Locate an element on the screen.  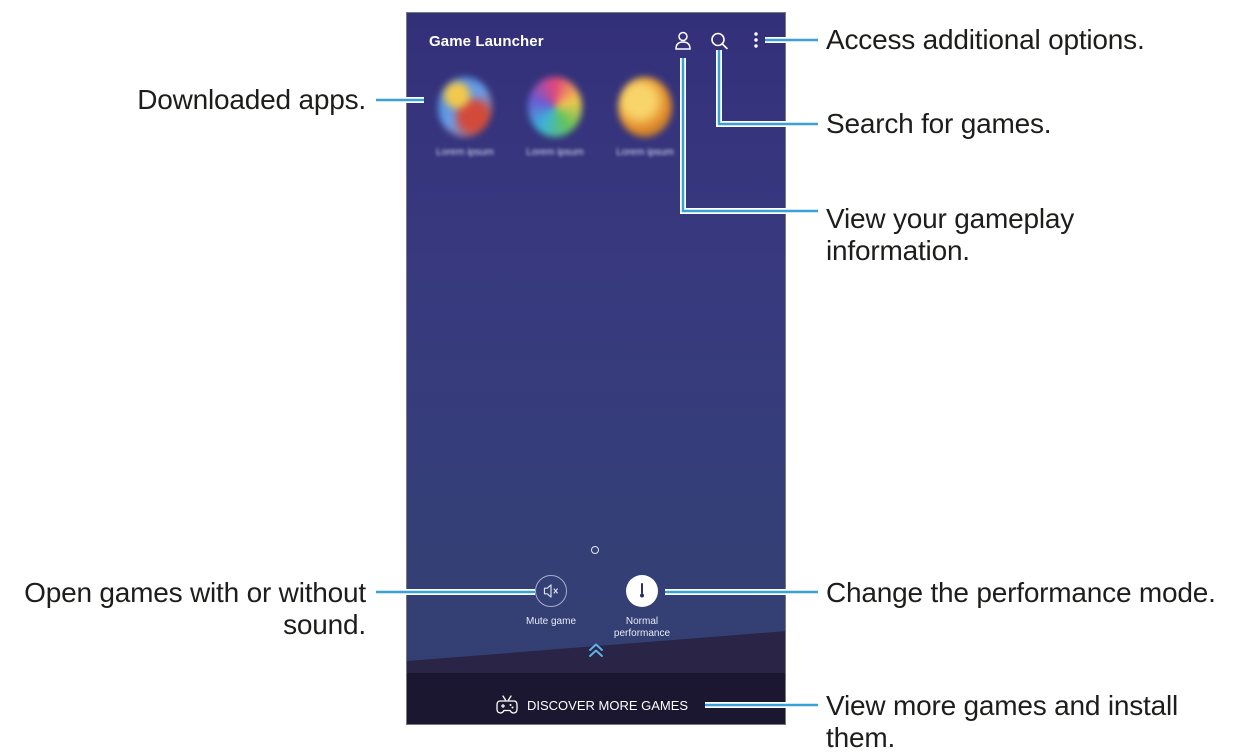
performance-label: Normal performance is located at coordinates (642, 628).